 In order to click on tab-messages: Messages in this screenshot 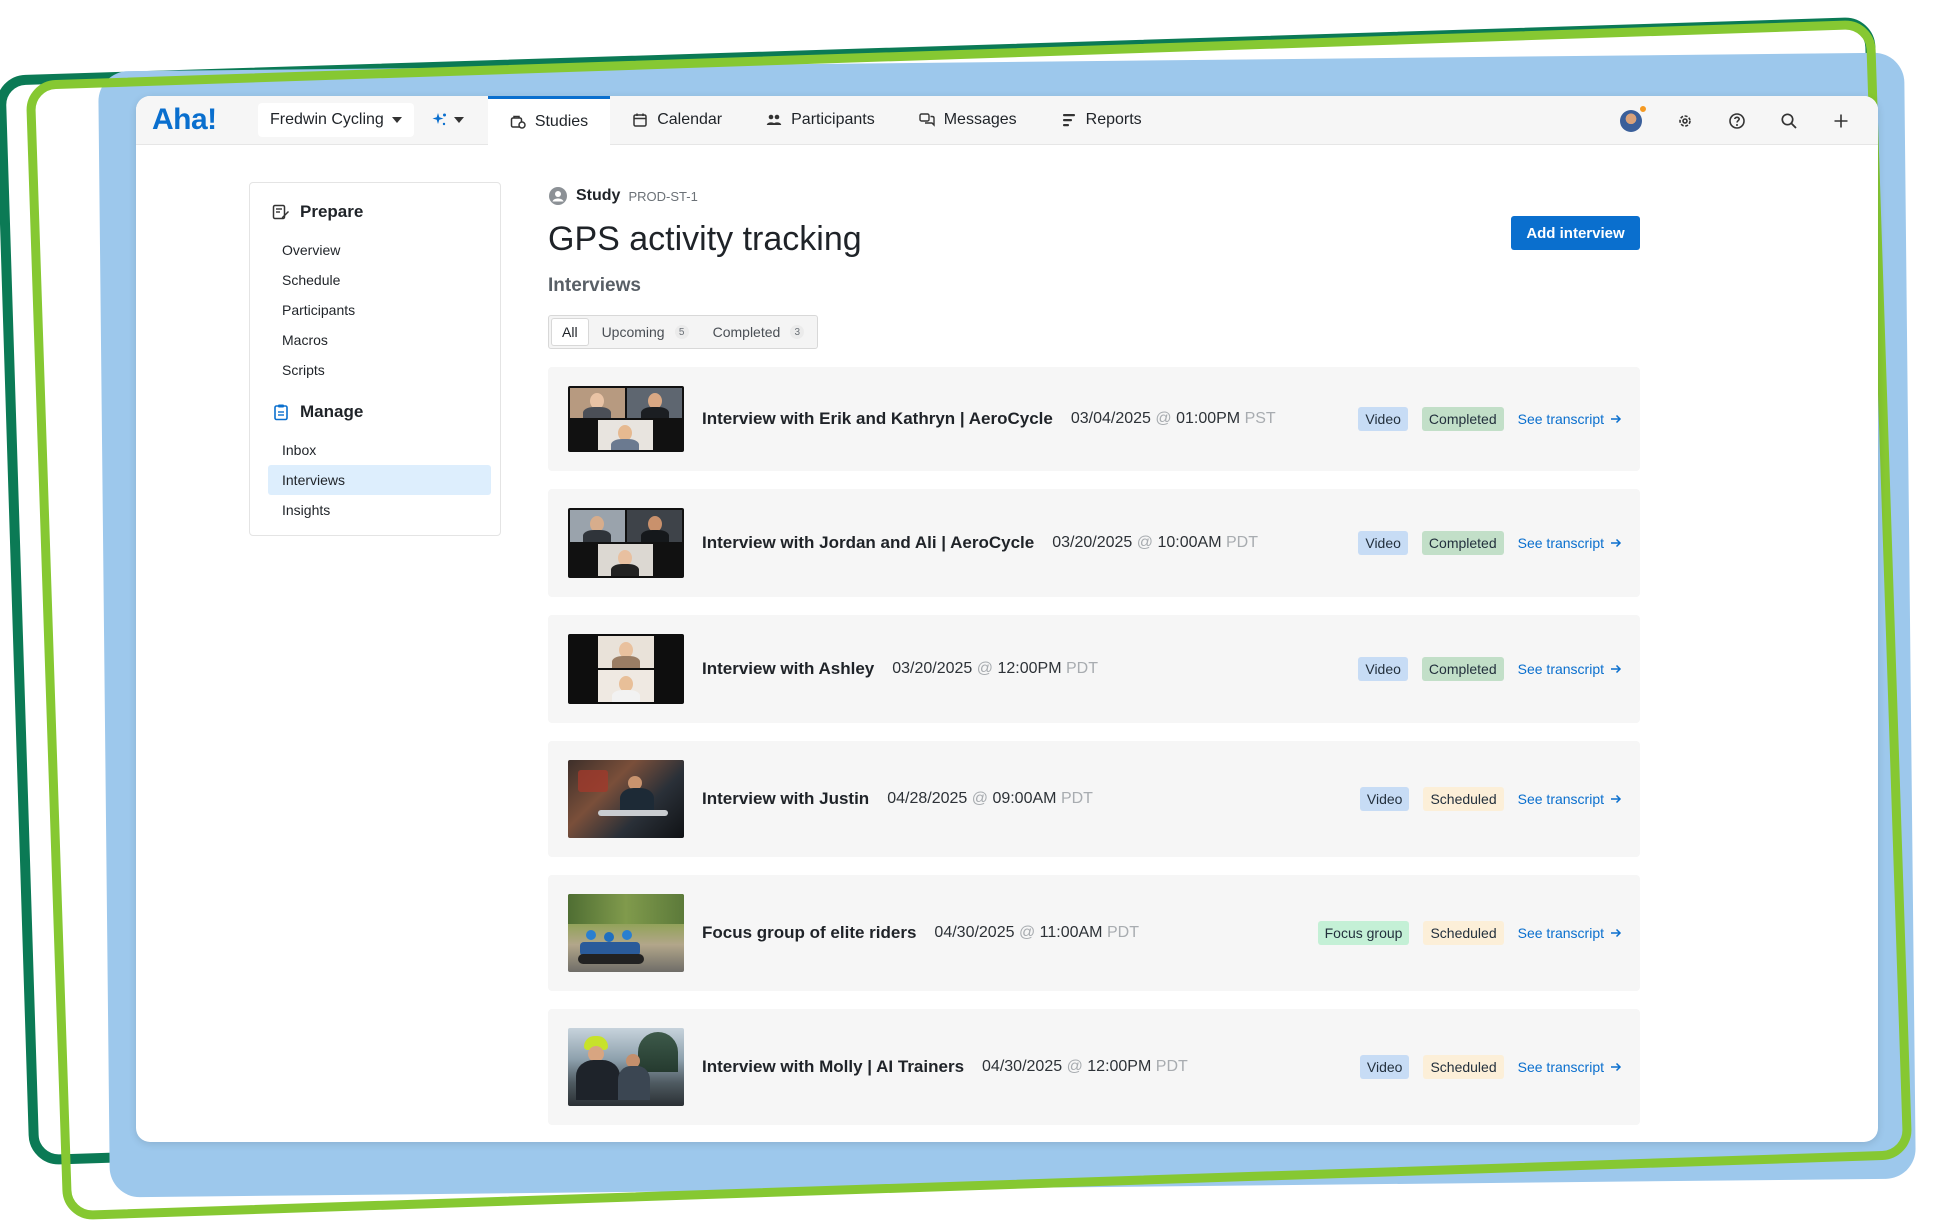, I will do `click(968, 120)`.